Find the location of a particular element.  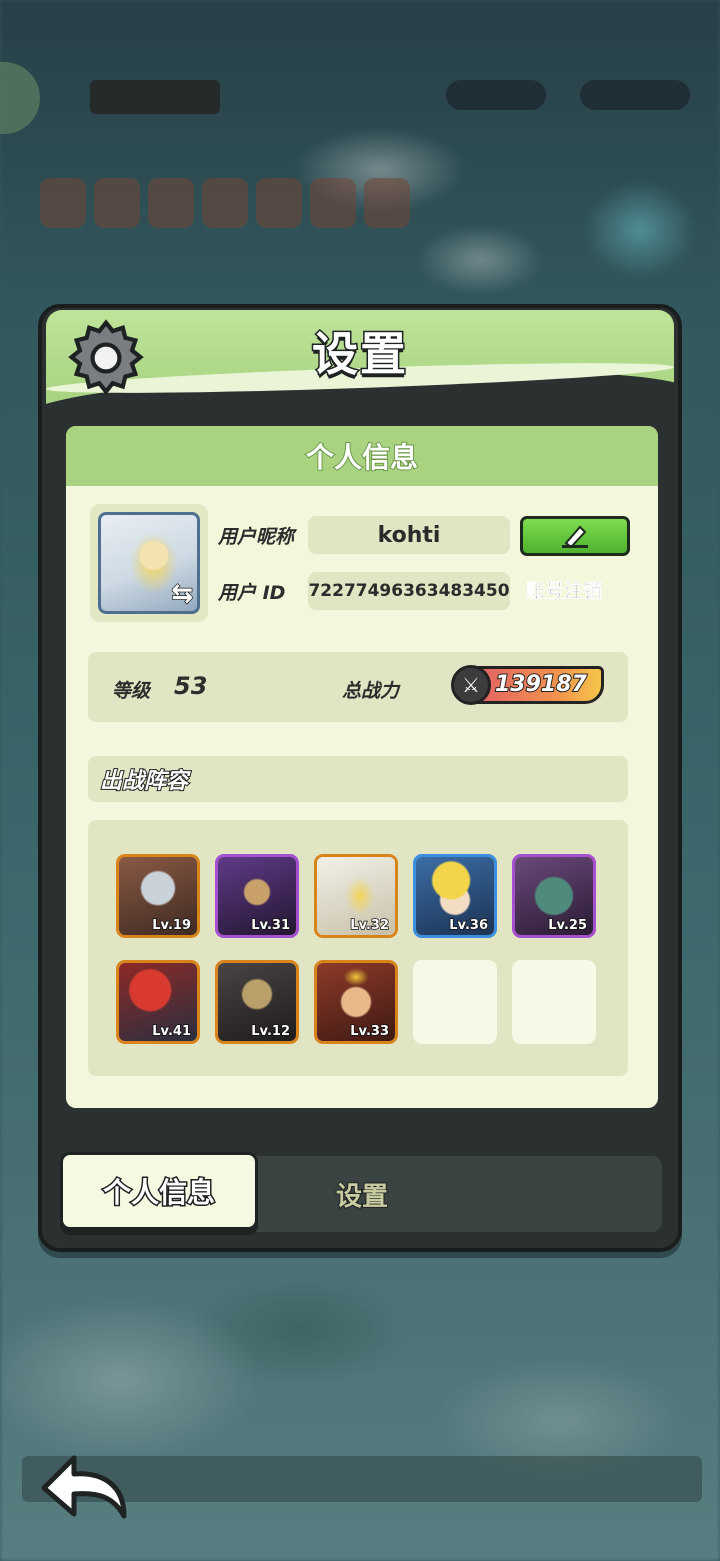

user-id-field: 72277496363483450 is located at coordinates (409, 591).